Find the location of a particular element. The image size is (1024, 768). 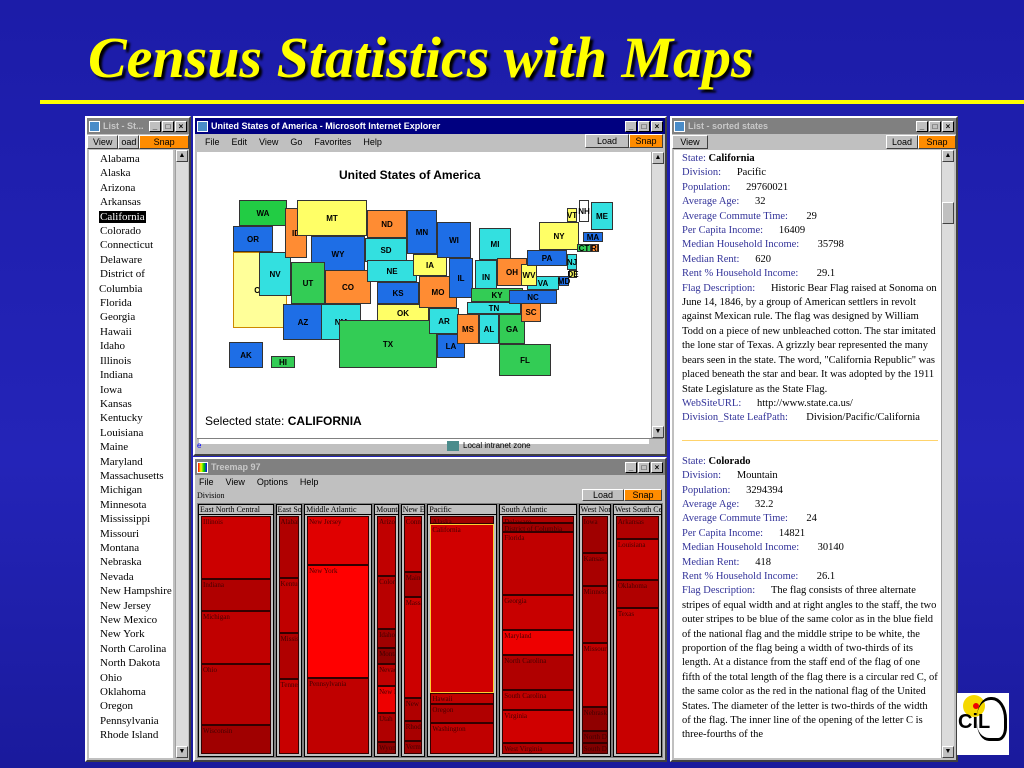

state-list-item: Arkansas is located at coordinates (136, 202).